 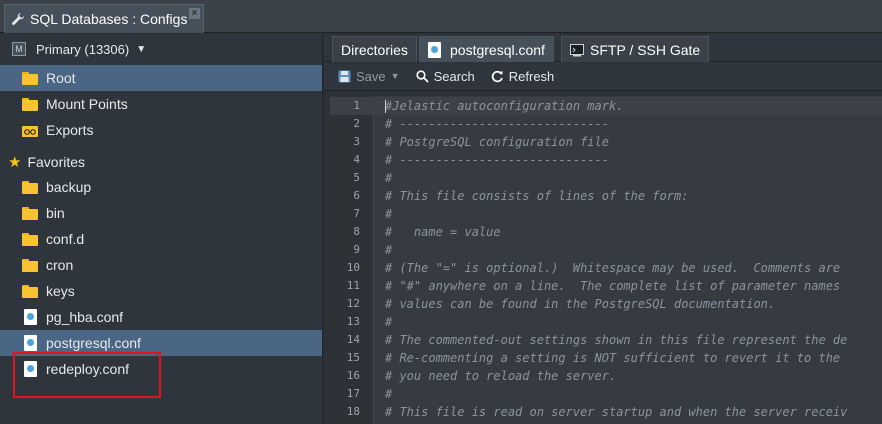 What do you see at coordinates (161, 265) in the screenshot?
I see `favorite-item-cron: cron` at bounding box center [161, 265].